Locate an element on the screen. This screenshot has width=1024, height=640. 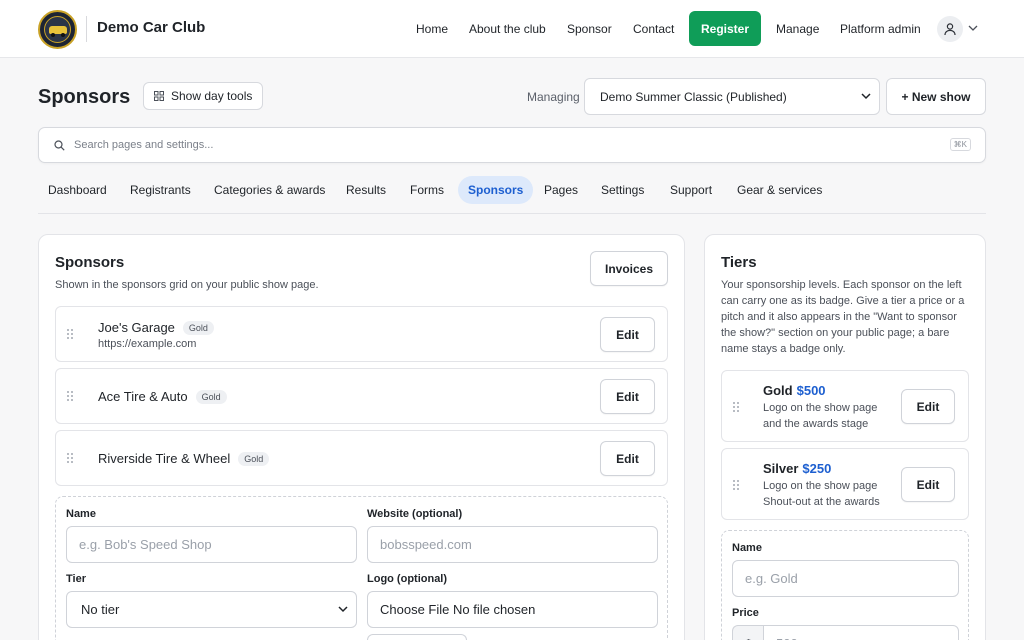
logo-label: Logo (optional) is located at coordinates (407, 579).